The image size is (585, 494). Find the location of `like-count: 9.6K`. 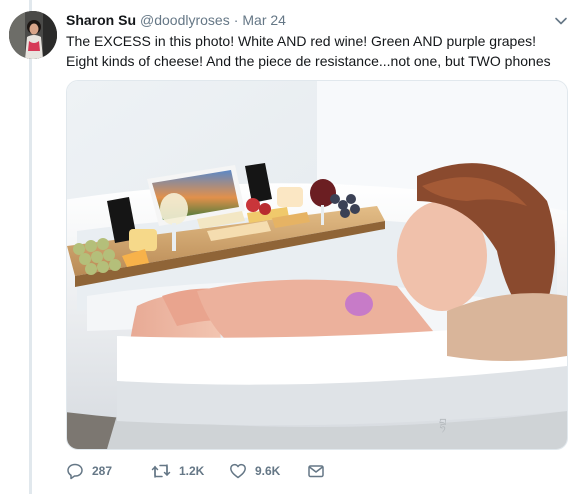

like-count: 9.6K is located at coordinates (268, 471).